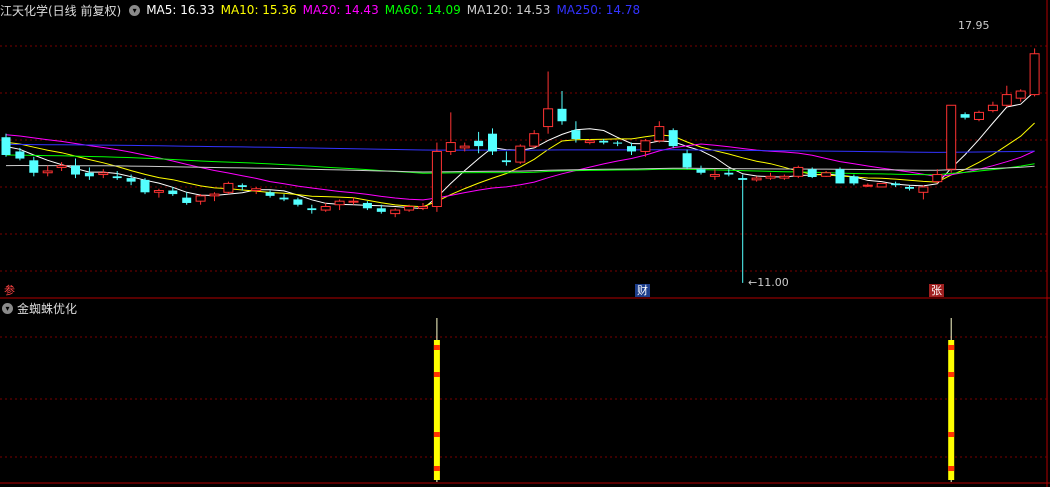  What do you see at coordinates (768, 282) in the screenshot?
I see `low-price-label: ←11.00` at bounding box center [768, 282].